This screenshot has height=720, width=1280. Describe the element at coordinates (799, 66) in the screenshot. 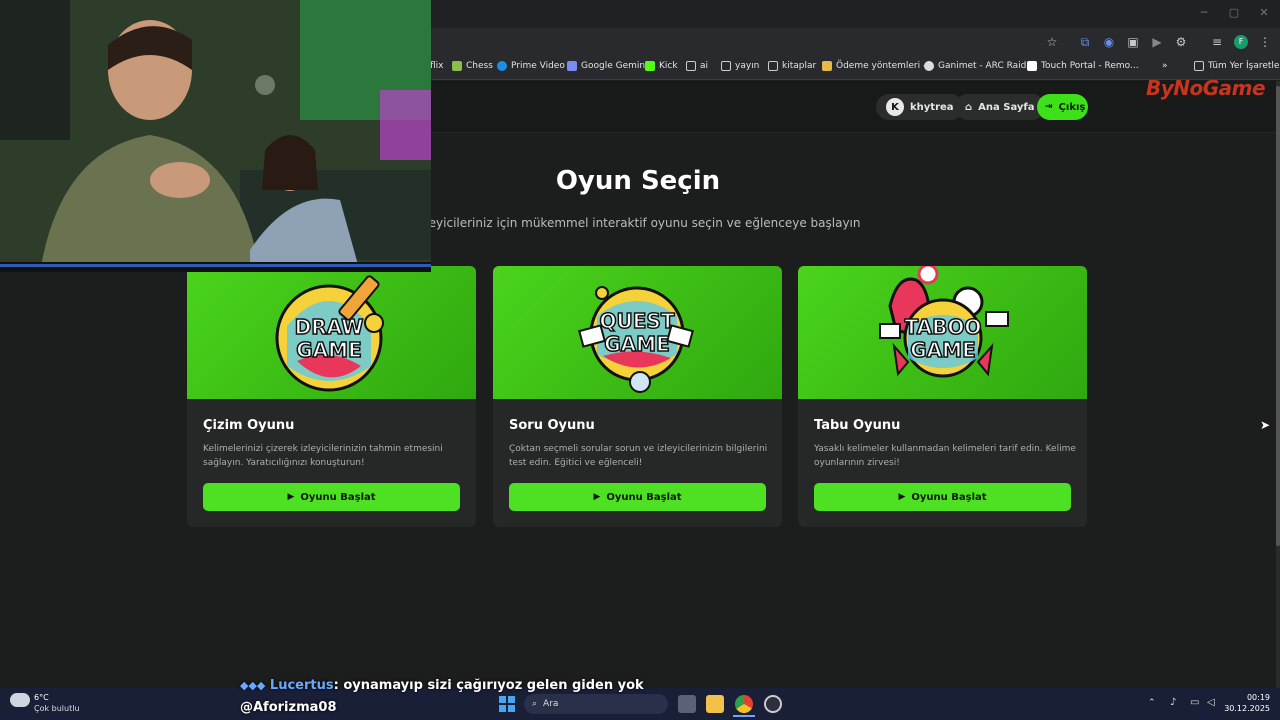

I see `bookmark-label: kitaplar` at that location.